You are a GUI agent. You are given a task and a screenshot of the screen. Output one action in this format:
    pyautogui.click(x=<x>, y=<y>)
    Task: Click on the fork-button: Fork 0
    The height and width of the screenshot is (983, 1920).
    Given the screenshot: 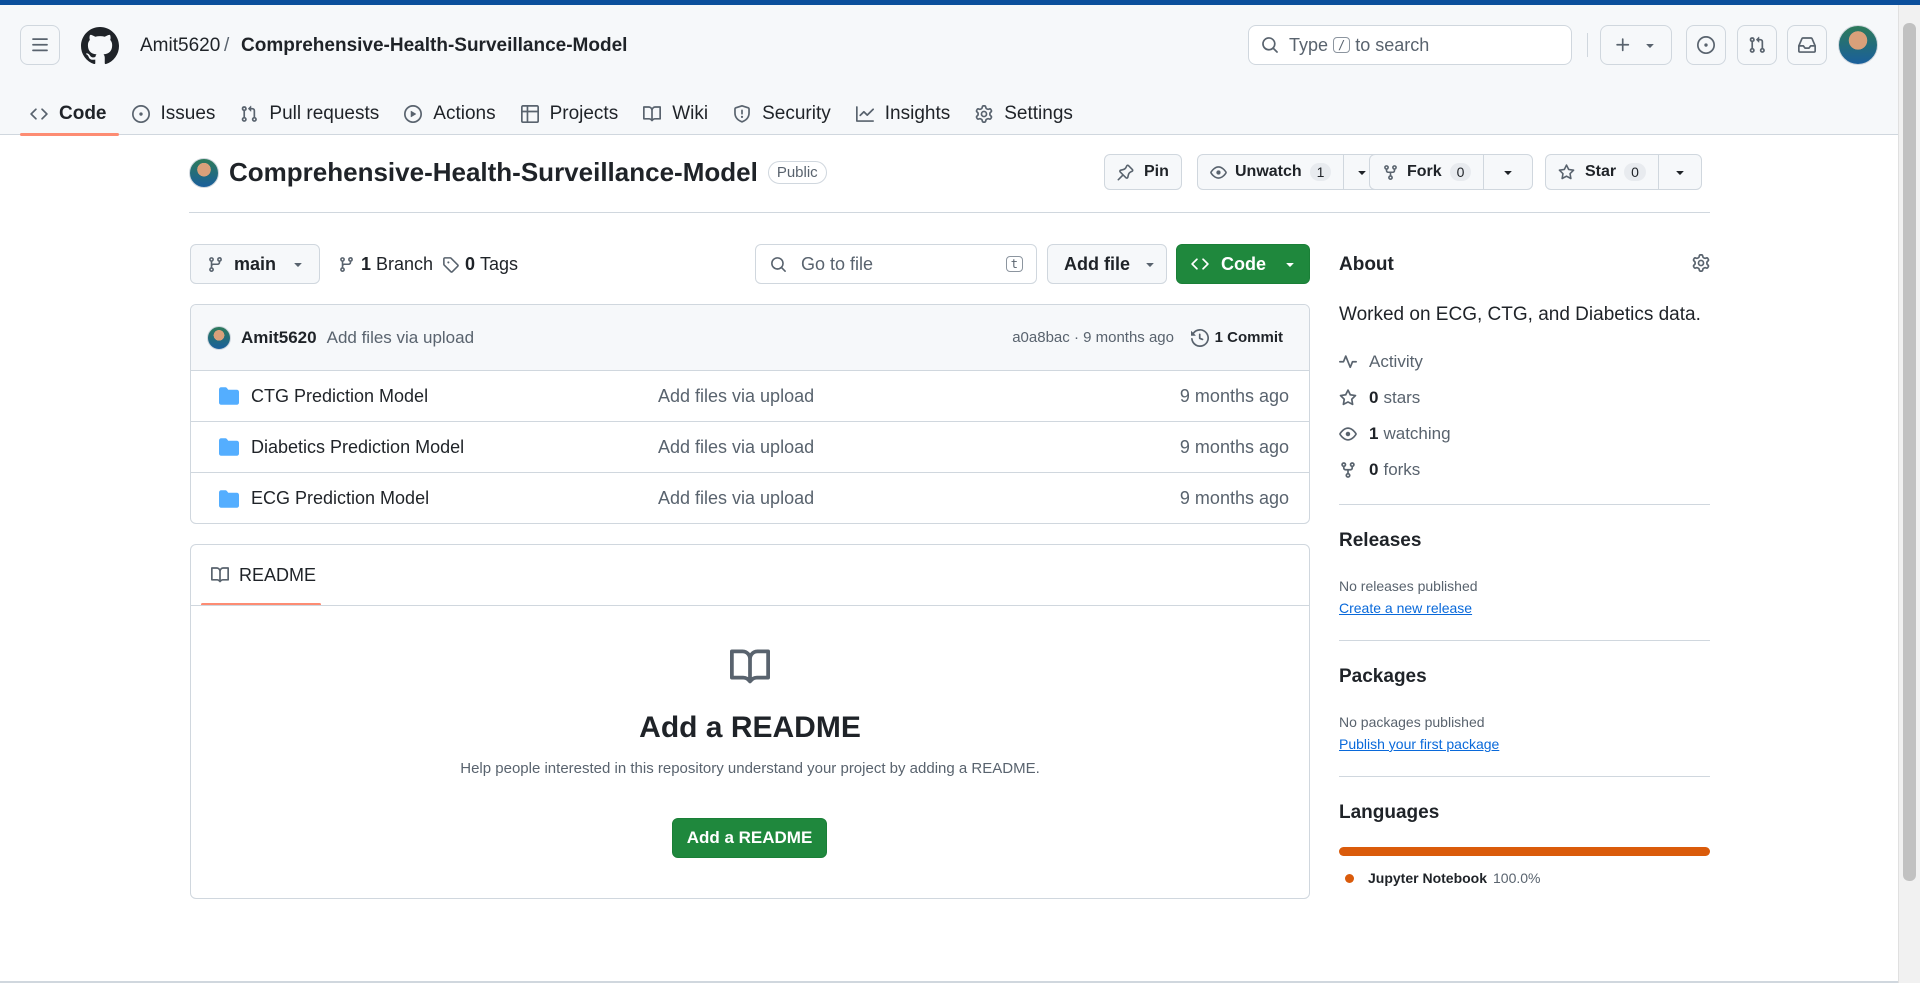 What is the action you would take?
    pyautogui.click(x=1426, y=172)
    